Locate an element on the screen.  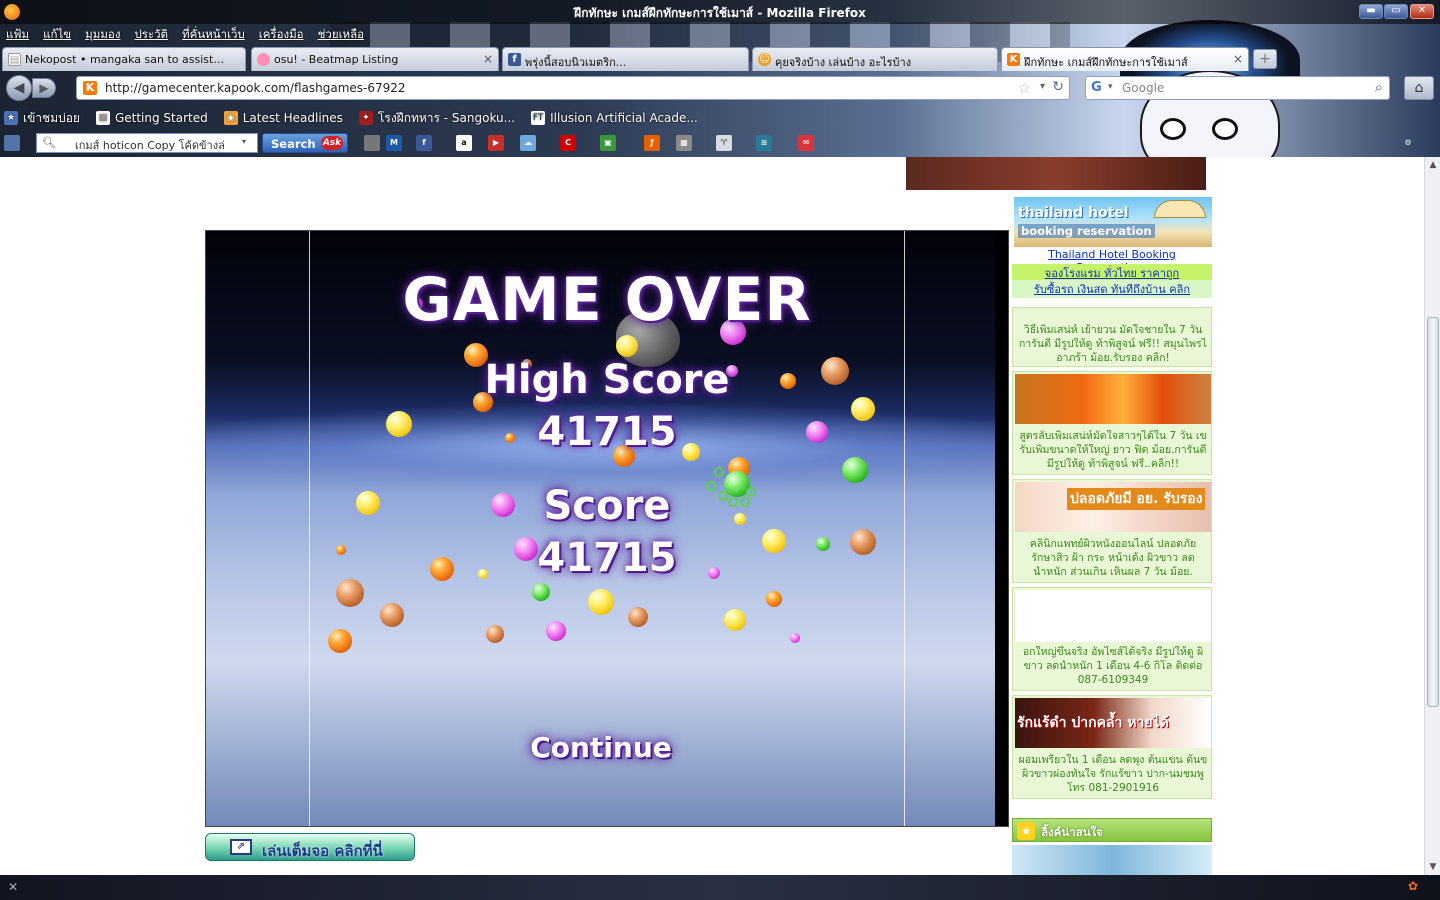
youtube-icon: ▶ is located at coordinates (496, 143).